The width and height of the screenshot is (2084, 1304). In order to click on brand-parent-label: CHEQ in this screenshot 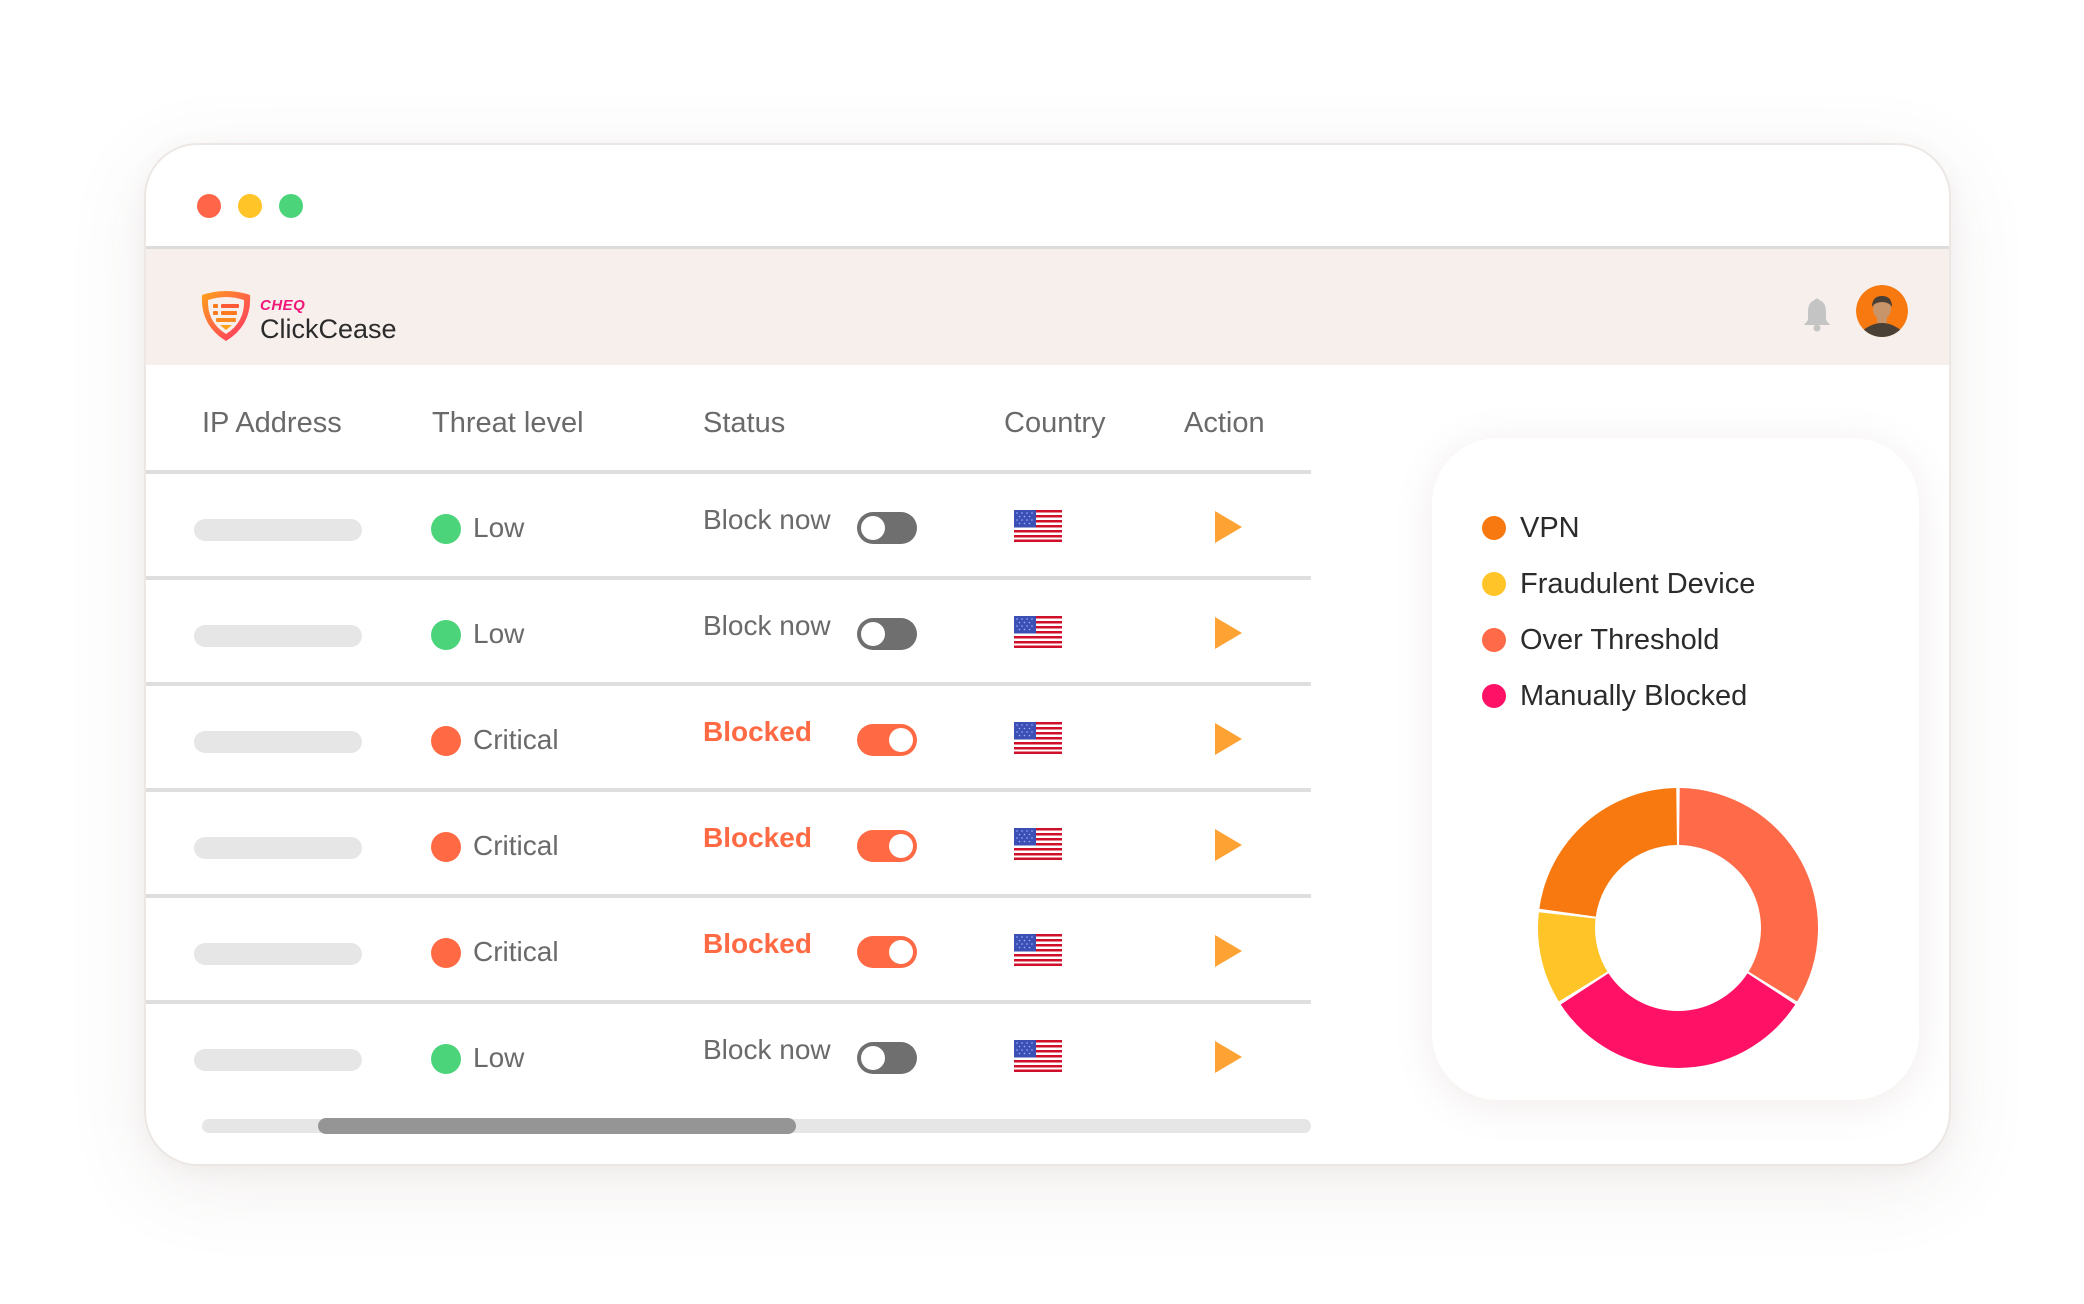, I will do `click(283, 305)`.